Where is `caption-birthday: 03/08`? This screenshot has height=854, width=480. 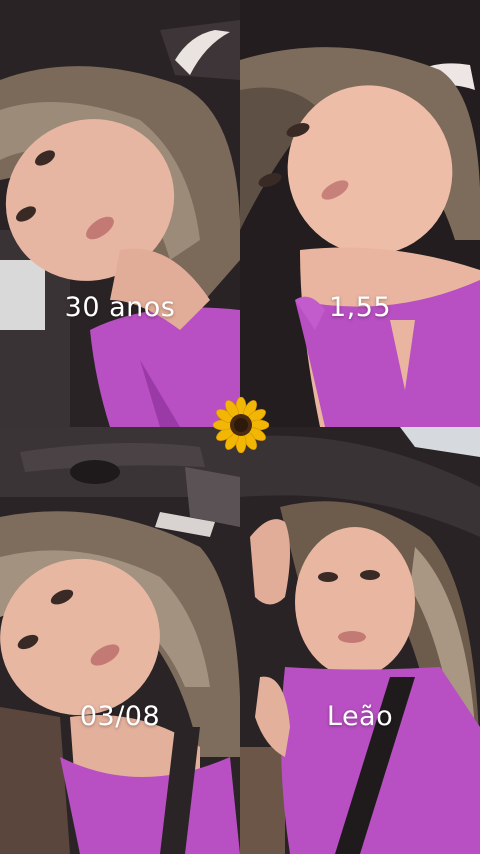
caption-birthday: 03/08 is located at coordinates (120, 716).